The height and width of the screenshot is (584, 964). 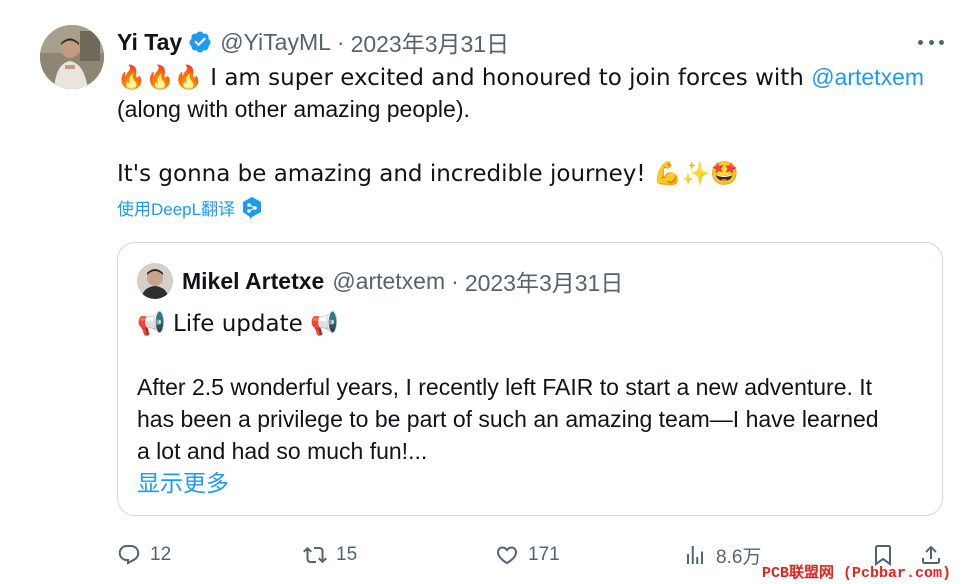 What do you see at coordinates (695, 555) in the screenshot?
I see `views-chart-icon` at bounding box center [695, 555].